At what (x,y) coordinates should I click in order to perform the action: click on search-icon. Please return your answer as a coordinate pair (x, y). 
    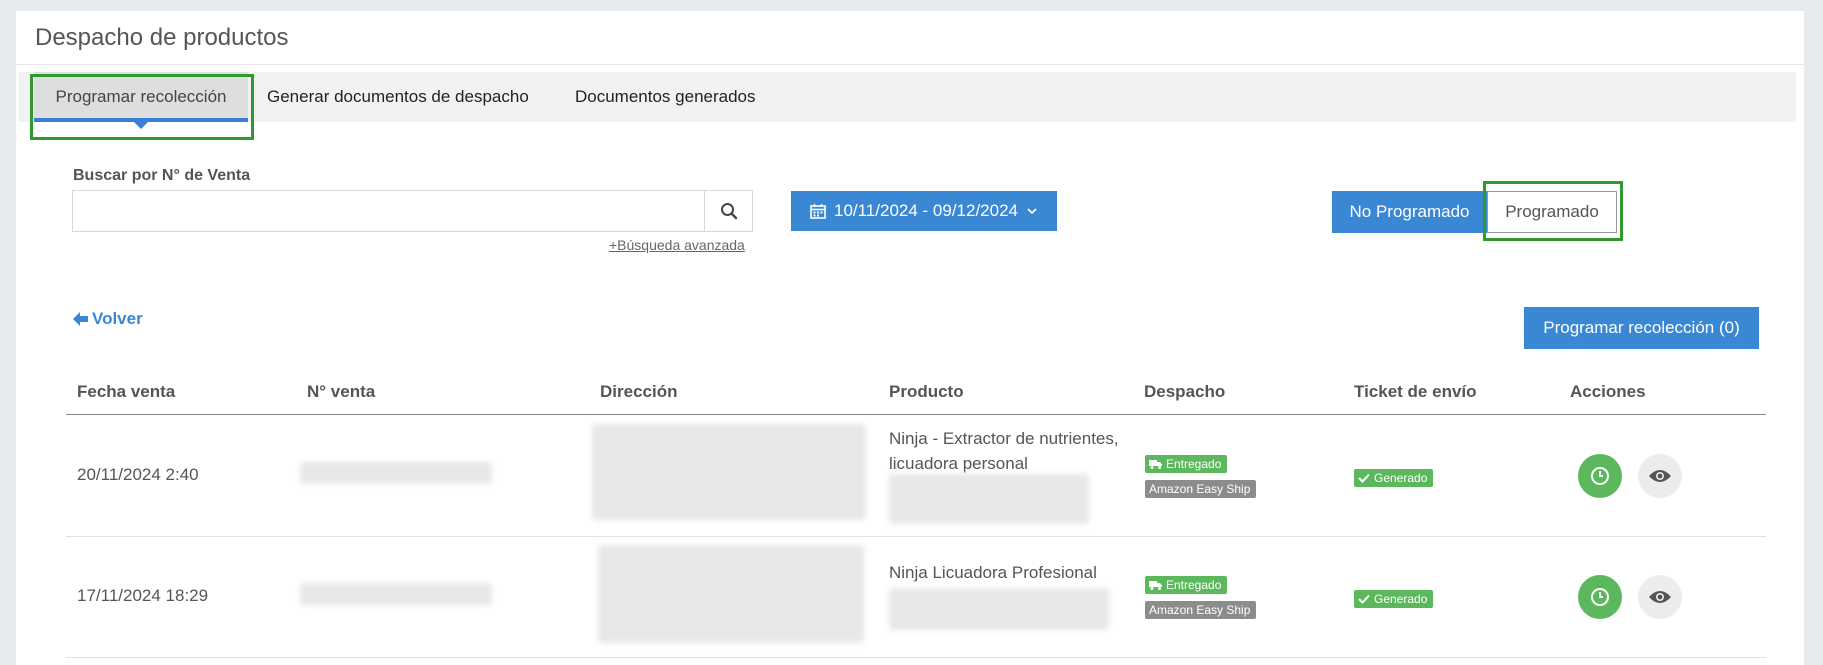
    Looking at the image, I should click on (728, 211).